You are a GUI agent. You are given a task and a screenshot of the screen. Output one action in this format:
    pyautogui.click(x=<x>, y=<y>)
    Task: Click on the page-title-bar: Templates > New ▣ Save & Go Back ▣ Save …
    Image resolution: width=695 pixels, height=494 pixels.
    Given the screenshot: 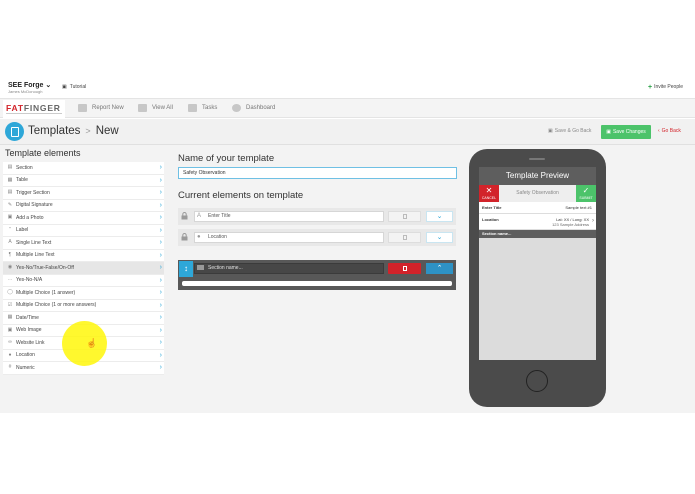 What is the action you would take?
    pyautogui.click(x=347, y=132)
    